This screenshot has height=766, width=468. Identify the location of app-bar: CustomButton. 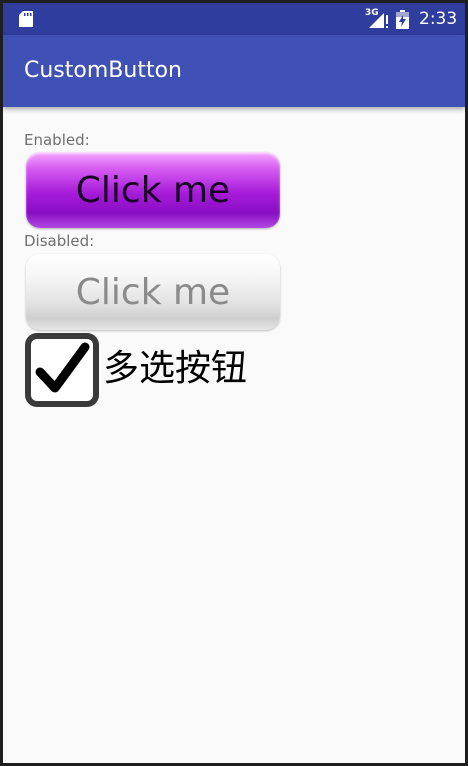
(234, 71).